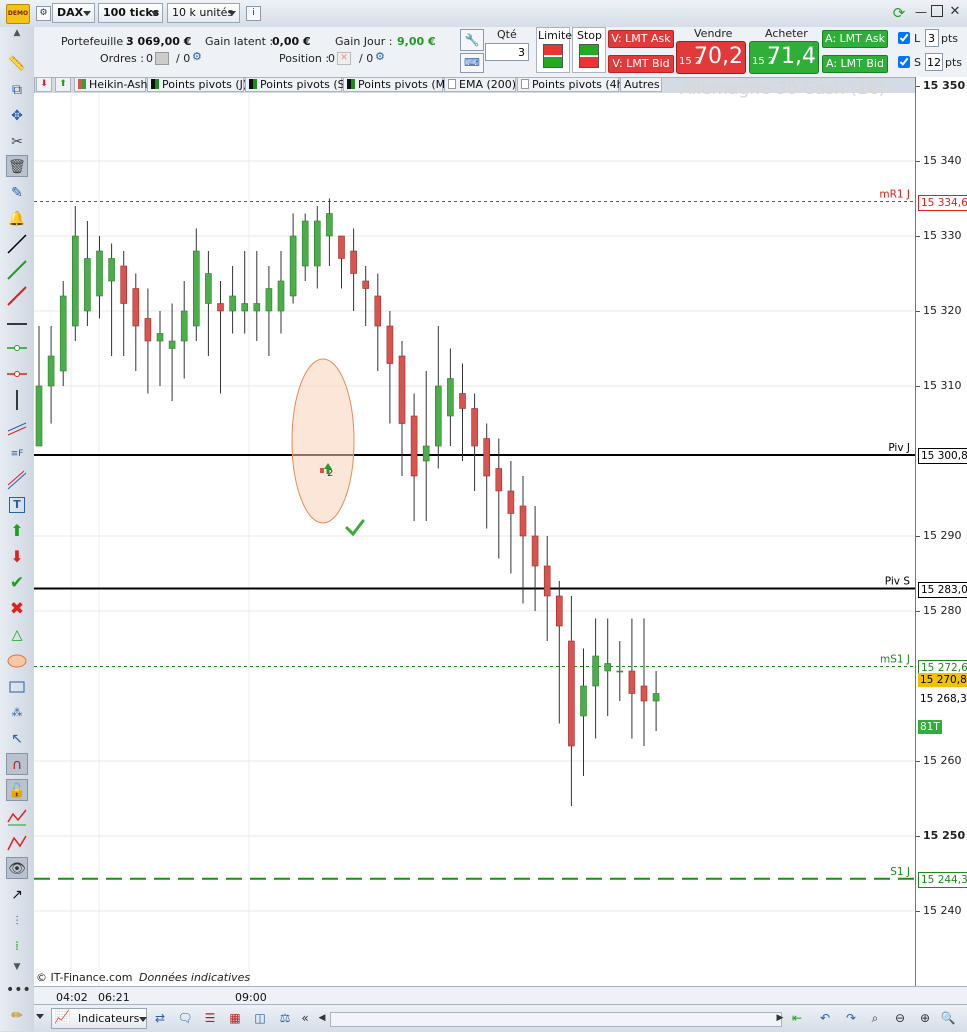 The image size is (967, 1032). I want to click on alert-edit-icon: ✎, so click(17, 193).